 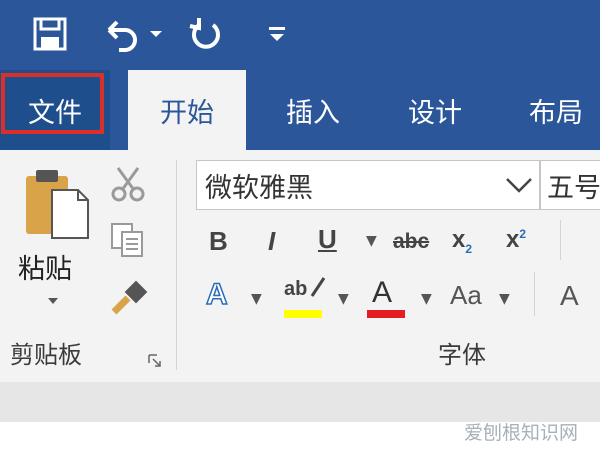 I want to click on save-icon, so click(x=50, y=34).